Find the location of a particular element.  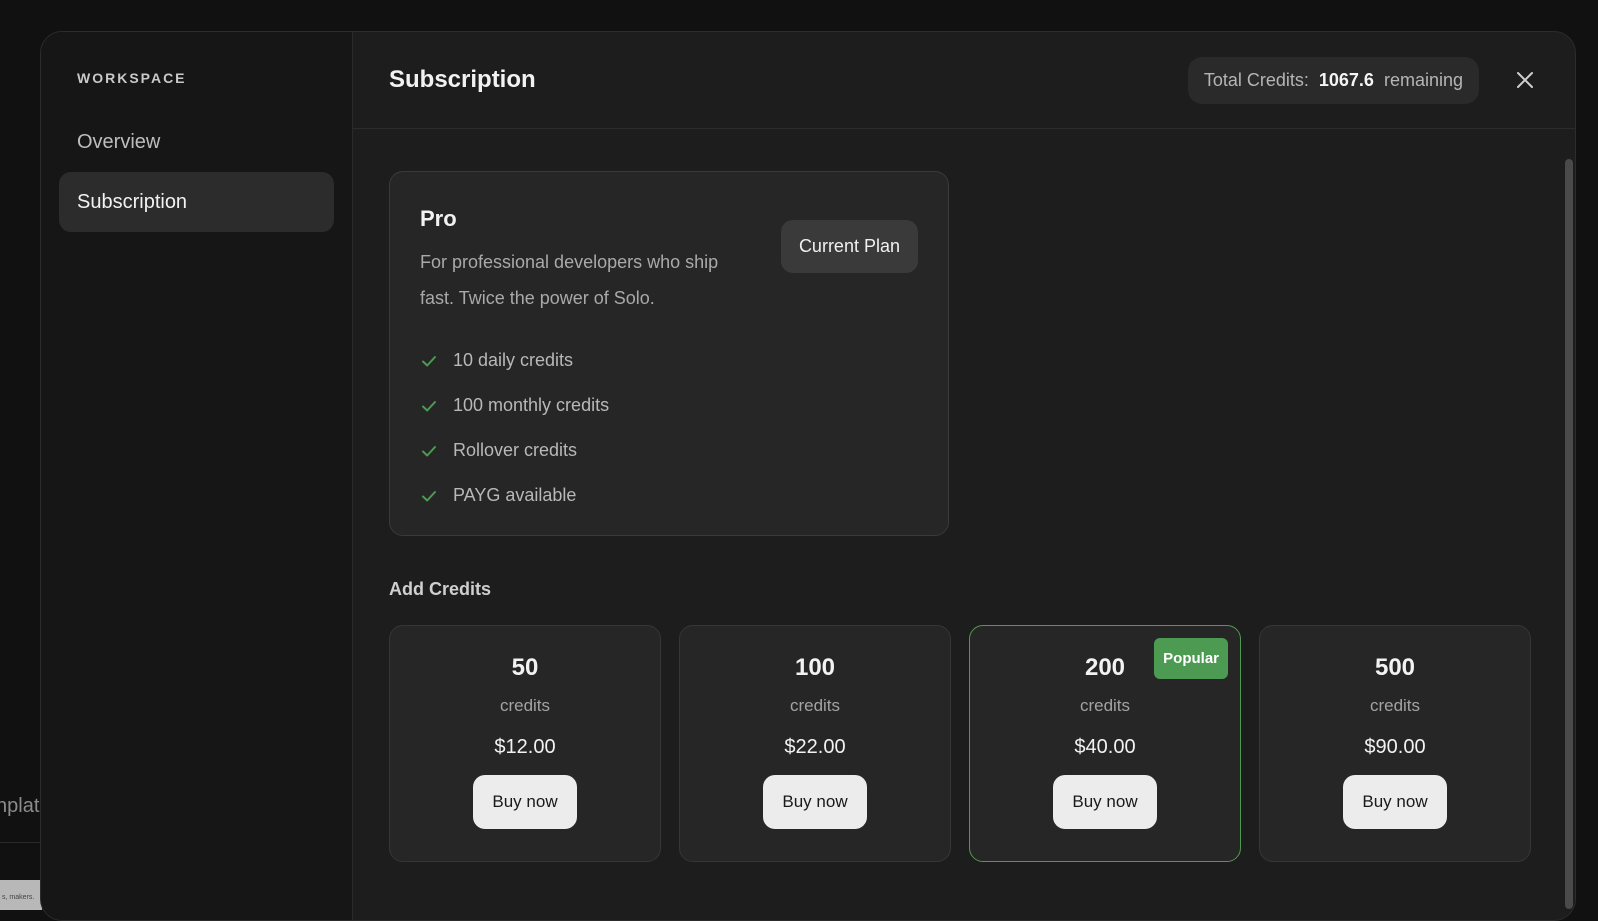

pack-price: $12.00 is located at coordinates (525, 747).